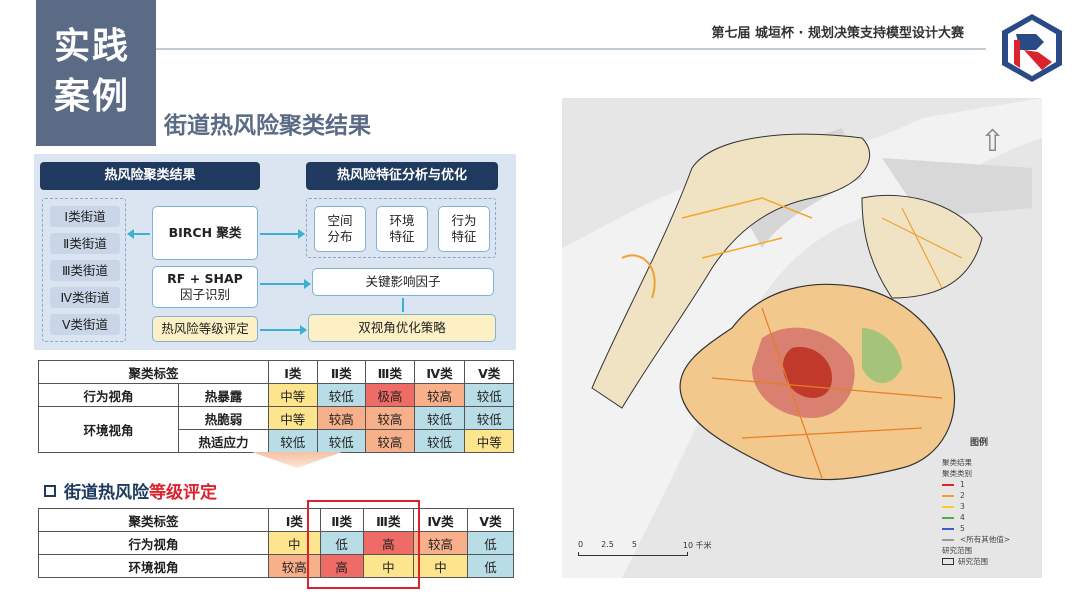 The width and height of the screenshot is (1080, 608). I want to click on page-title: 街道热风险聚类结果, so click(267, 126).